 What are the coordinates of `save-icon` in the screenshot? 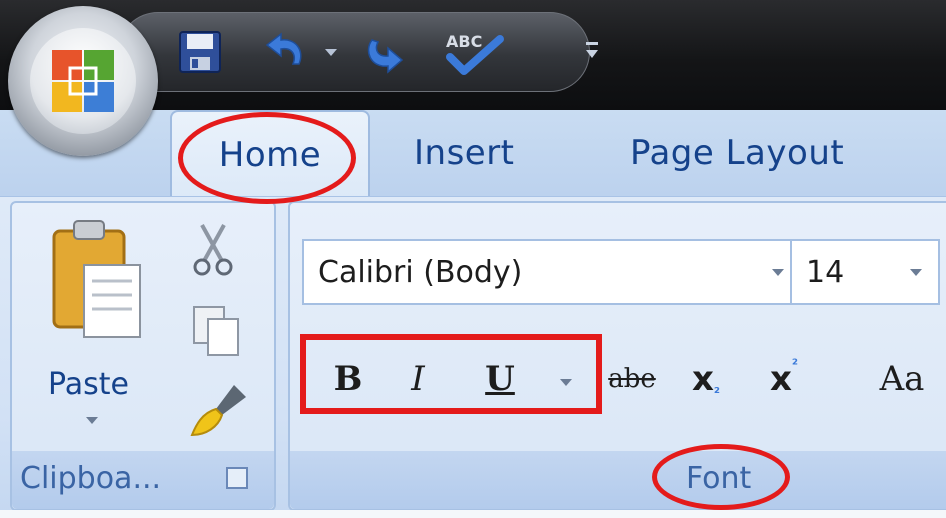 It's located at (200, 52).